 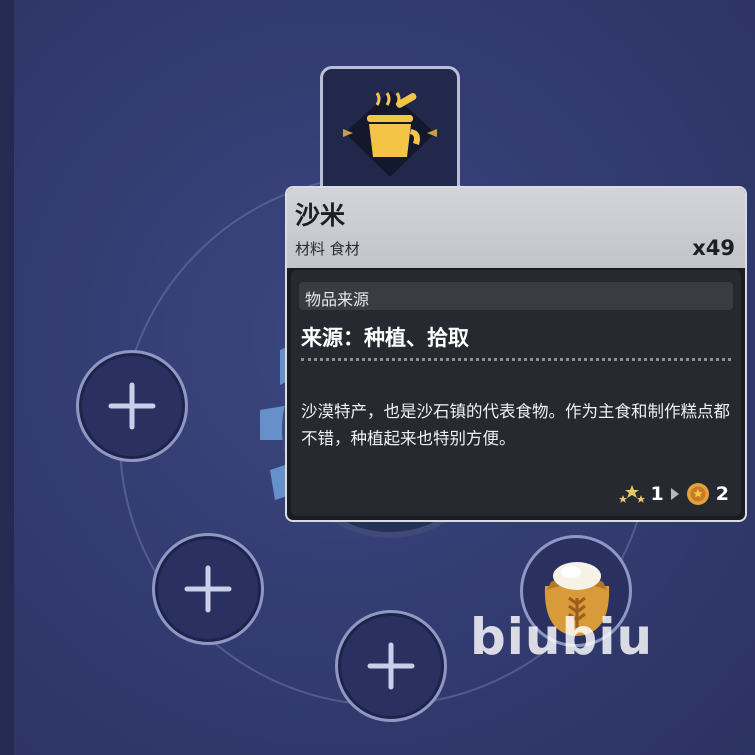 What do you see at coordinates (562, 637) in the screenshot?
I see `watermark-text: biubiu` at bounding box center [562, 637].